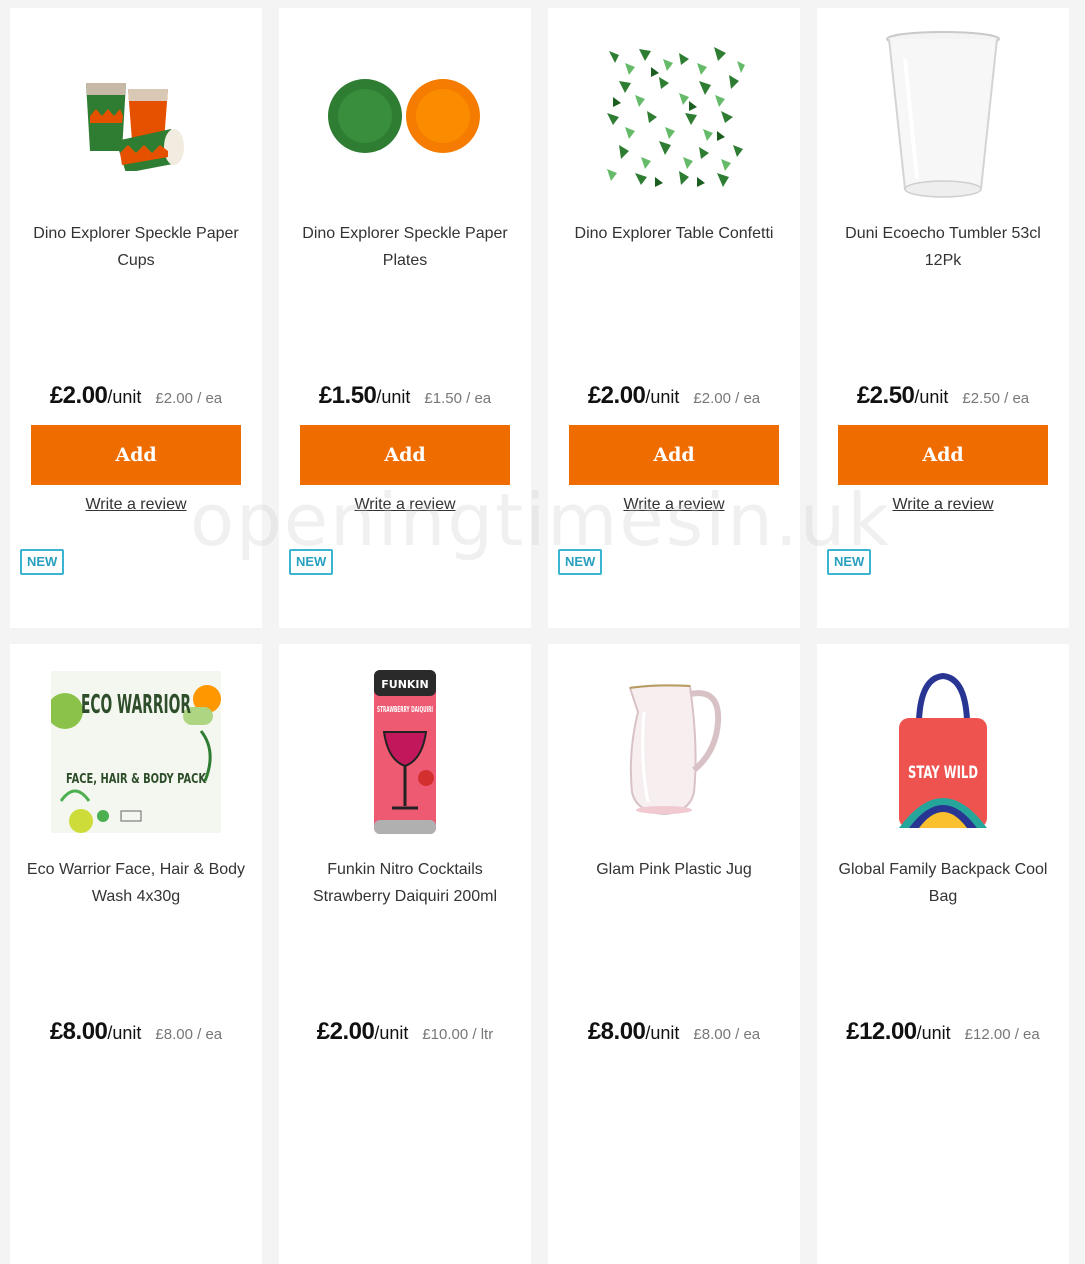  Describe the element at coordinates (996, 398) in the screenshot. I see `unit-price: £2.50 / ea` at that location.